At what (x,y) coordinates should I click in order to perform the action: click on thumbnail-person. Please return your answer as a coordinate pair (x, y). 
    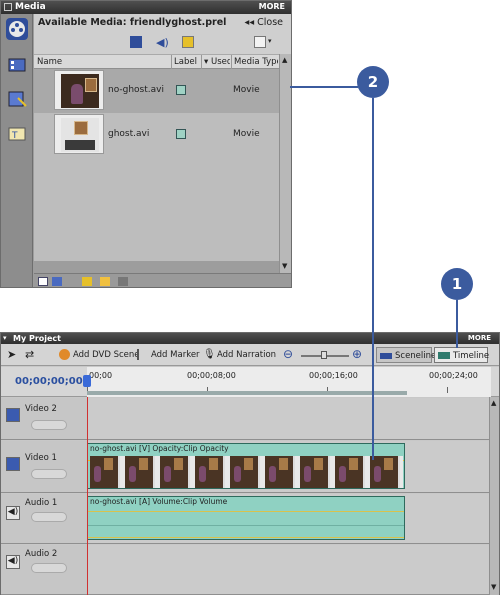
    Looking at the image, I should click on (77, 94).